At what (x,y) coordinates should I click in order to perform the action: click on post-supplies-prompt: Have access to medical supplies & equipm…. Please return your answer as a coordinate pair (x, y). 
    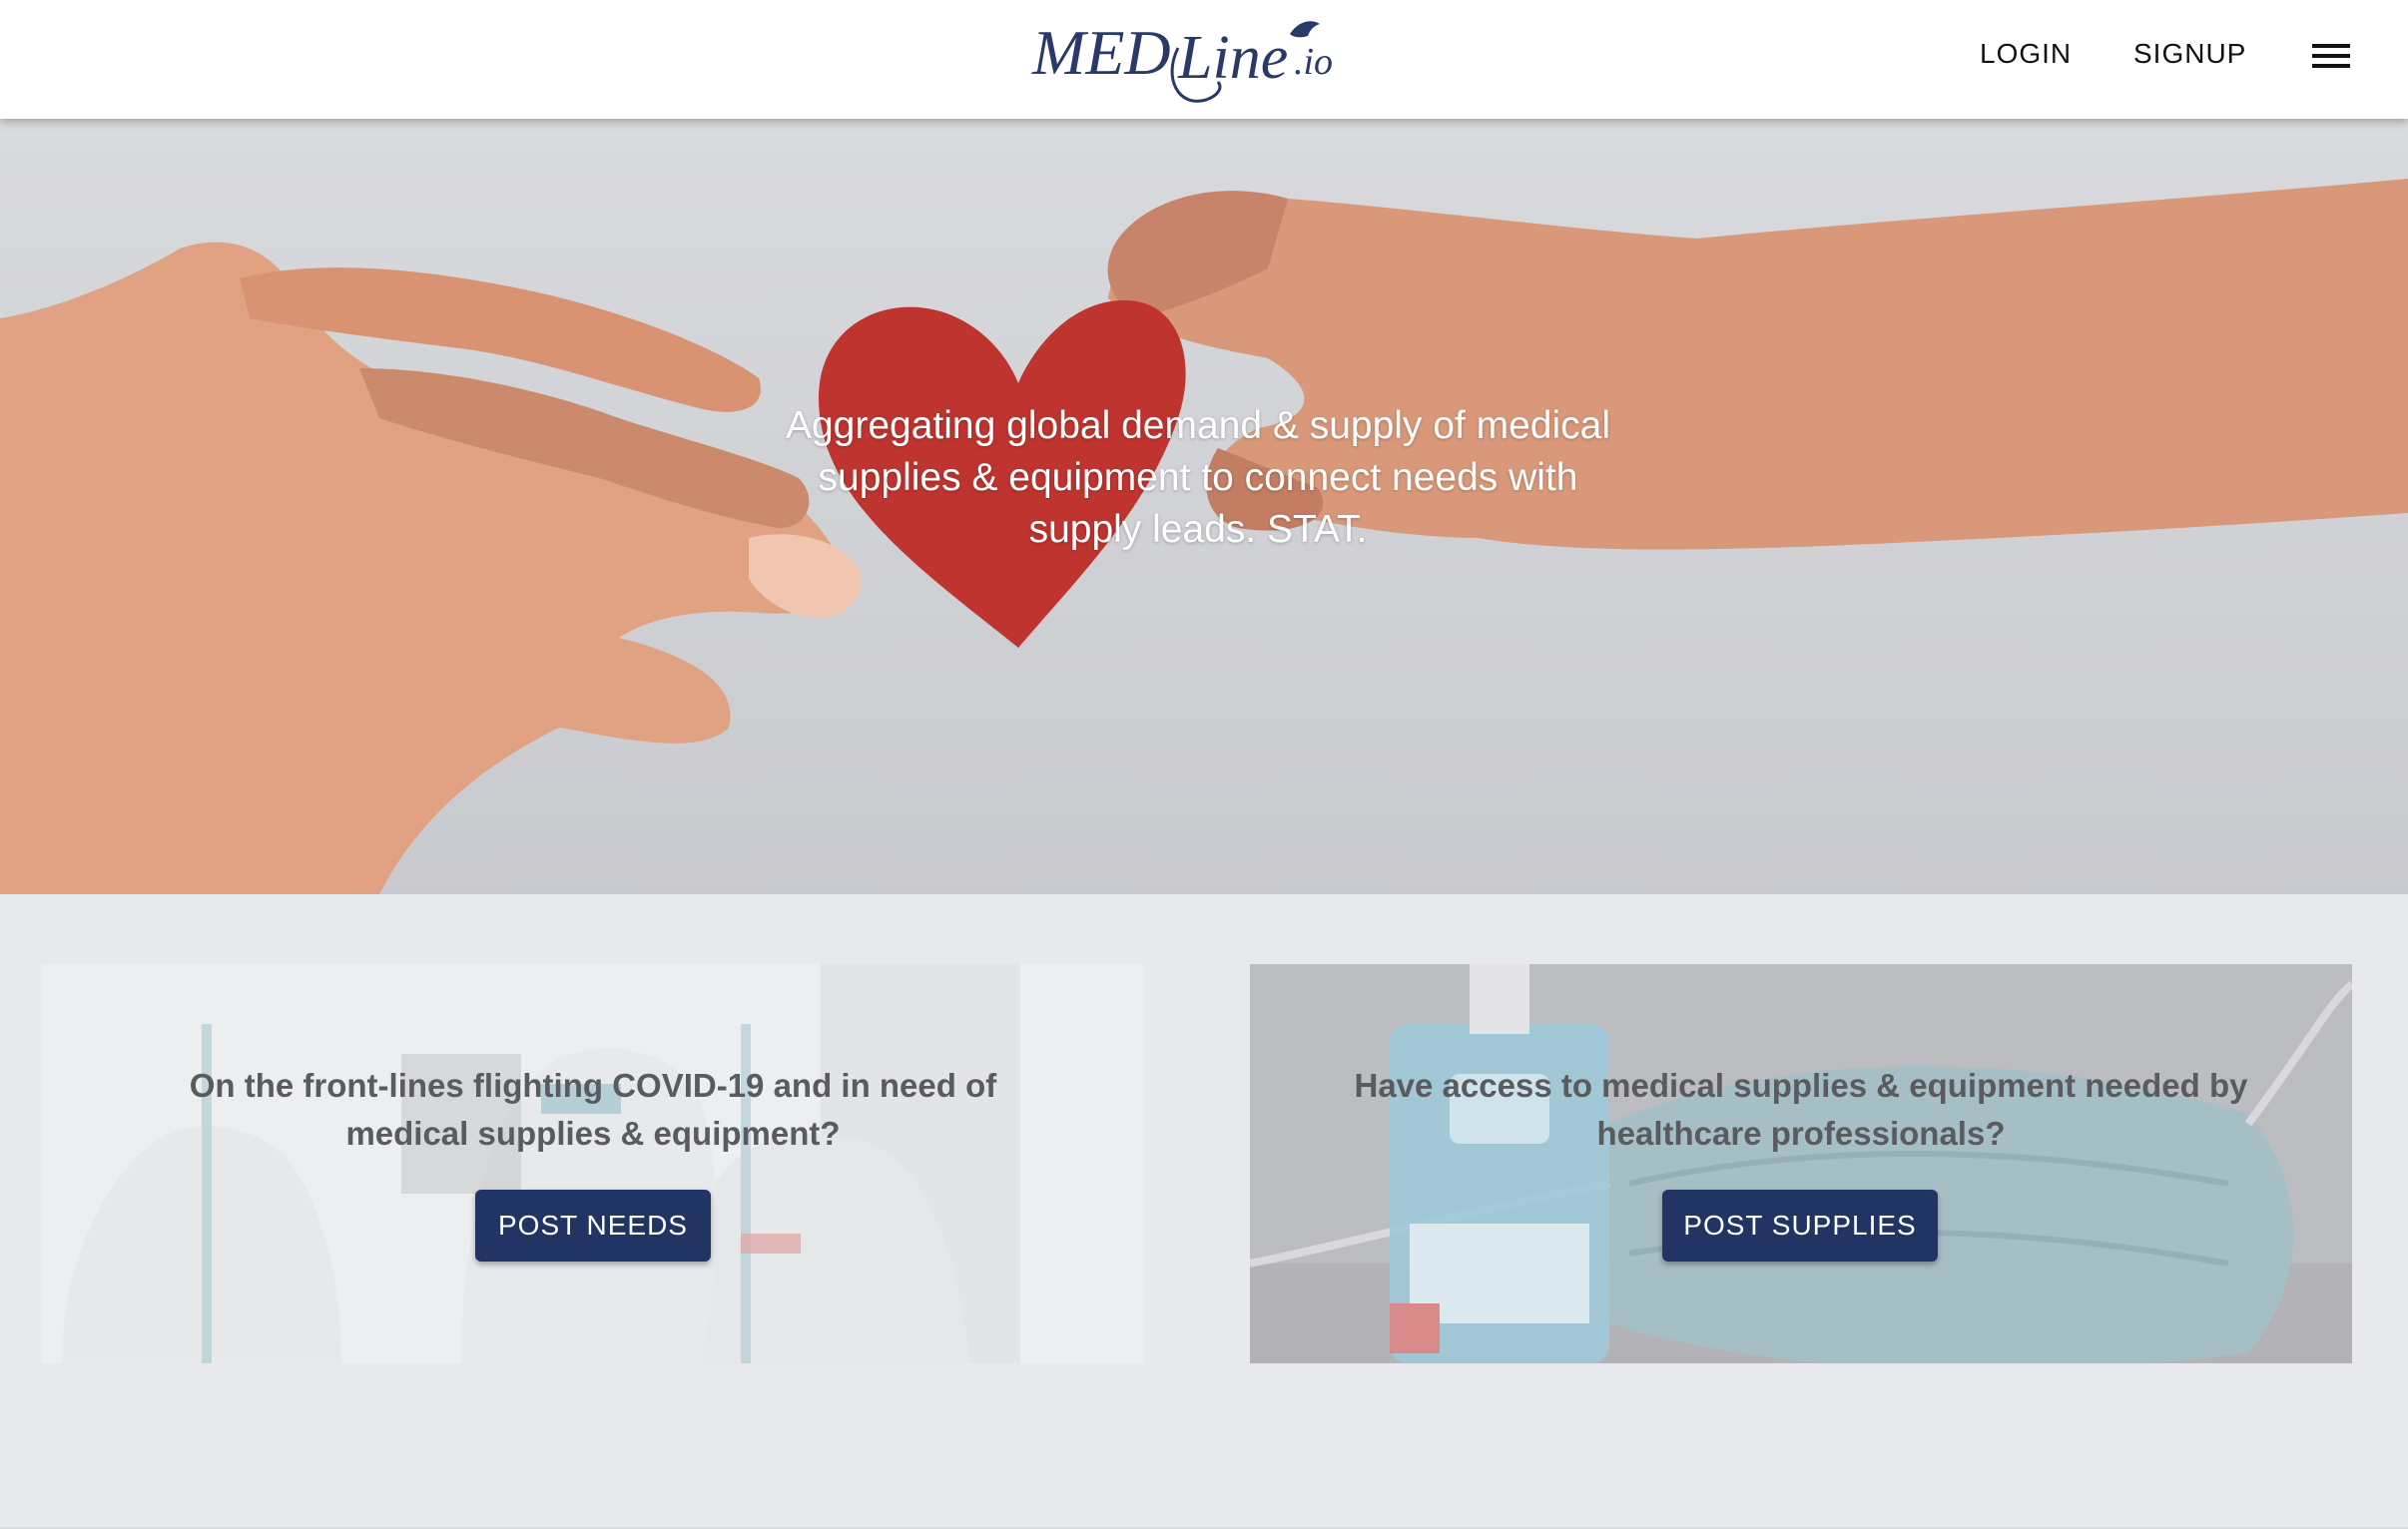
    Looking at the image, I should click on (1801, 1109).